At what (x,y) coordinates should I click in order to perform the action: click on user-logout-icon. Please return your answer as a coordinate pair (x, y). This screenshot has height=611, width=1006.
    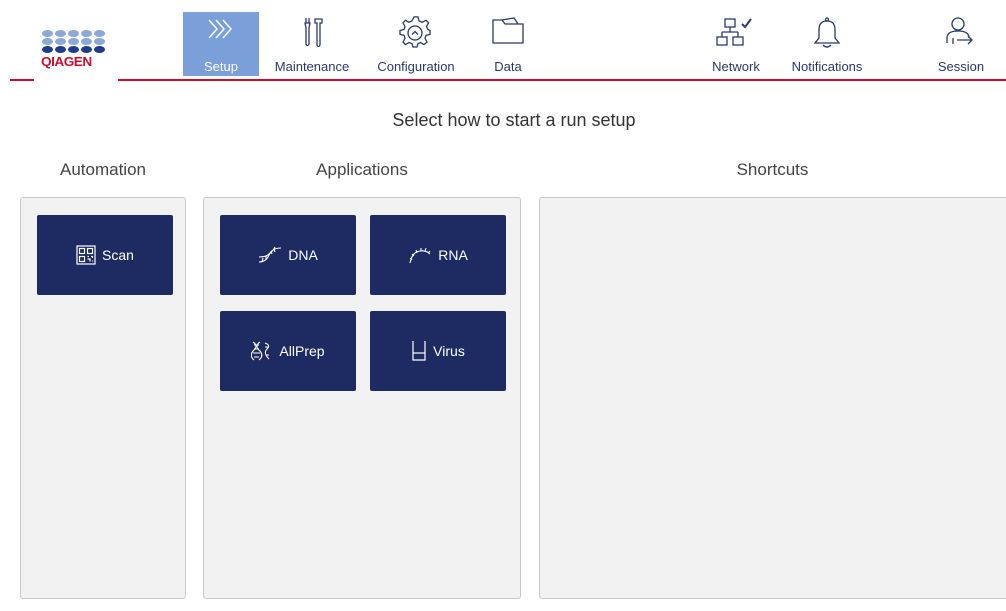
    Looking at the image, I should click on (961, 35).